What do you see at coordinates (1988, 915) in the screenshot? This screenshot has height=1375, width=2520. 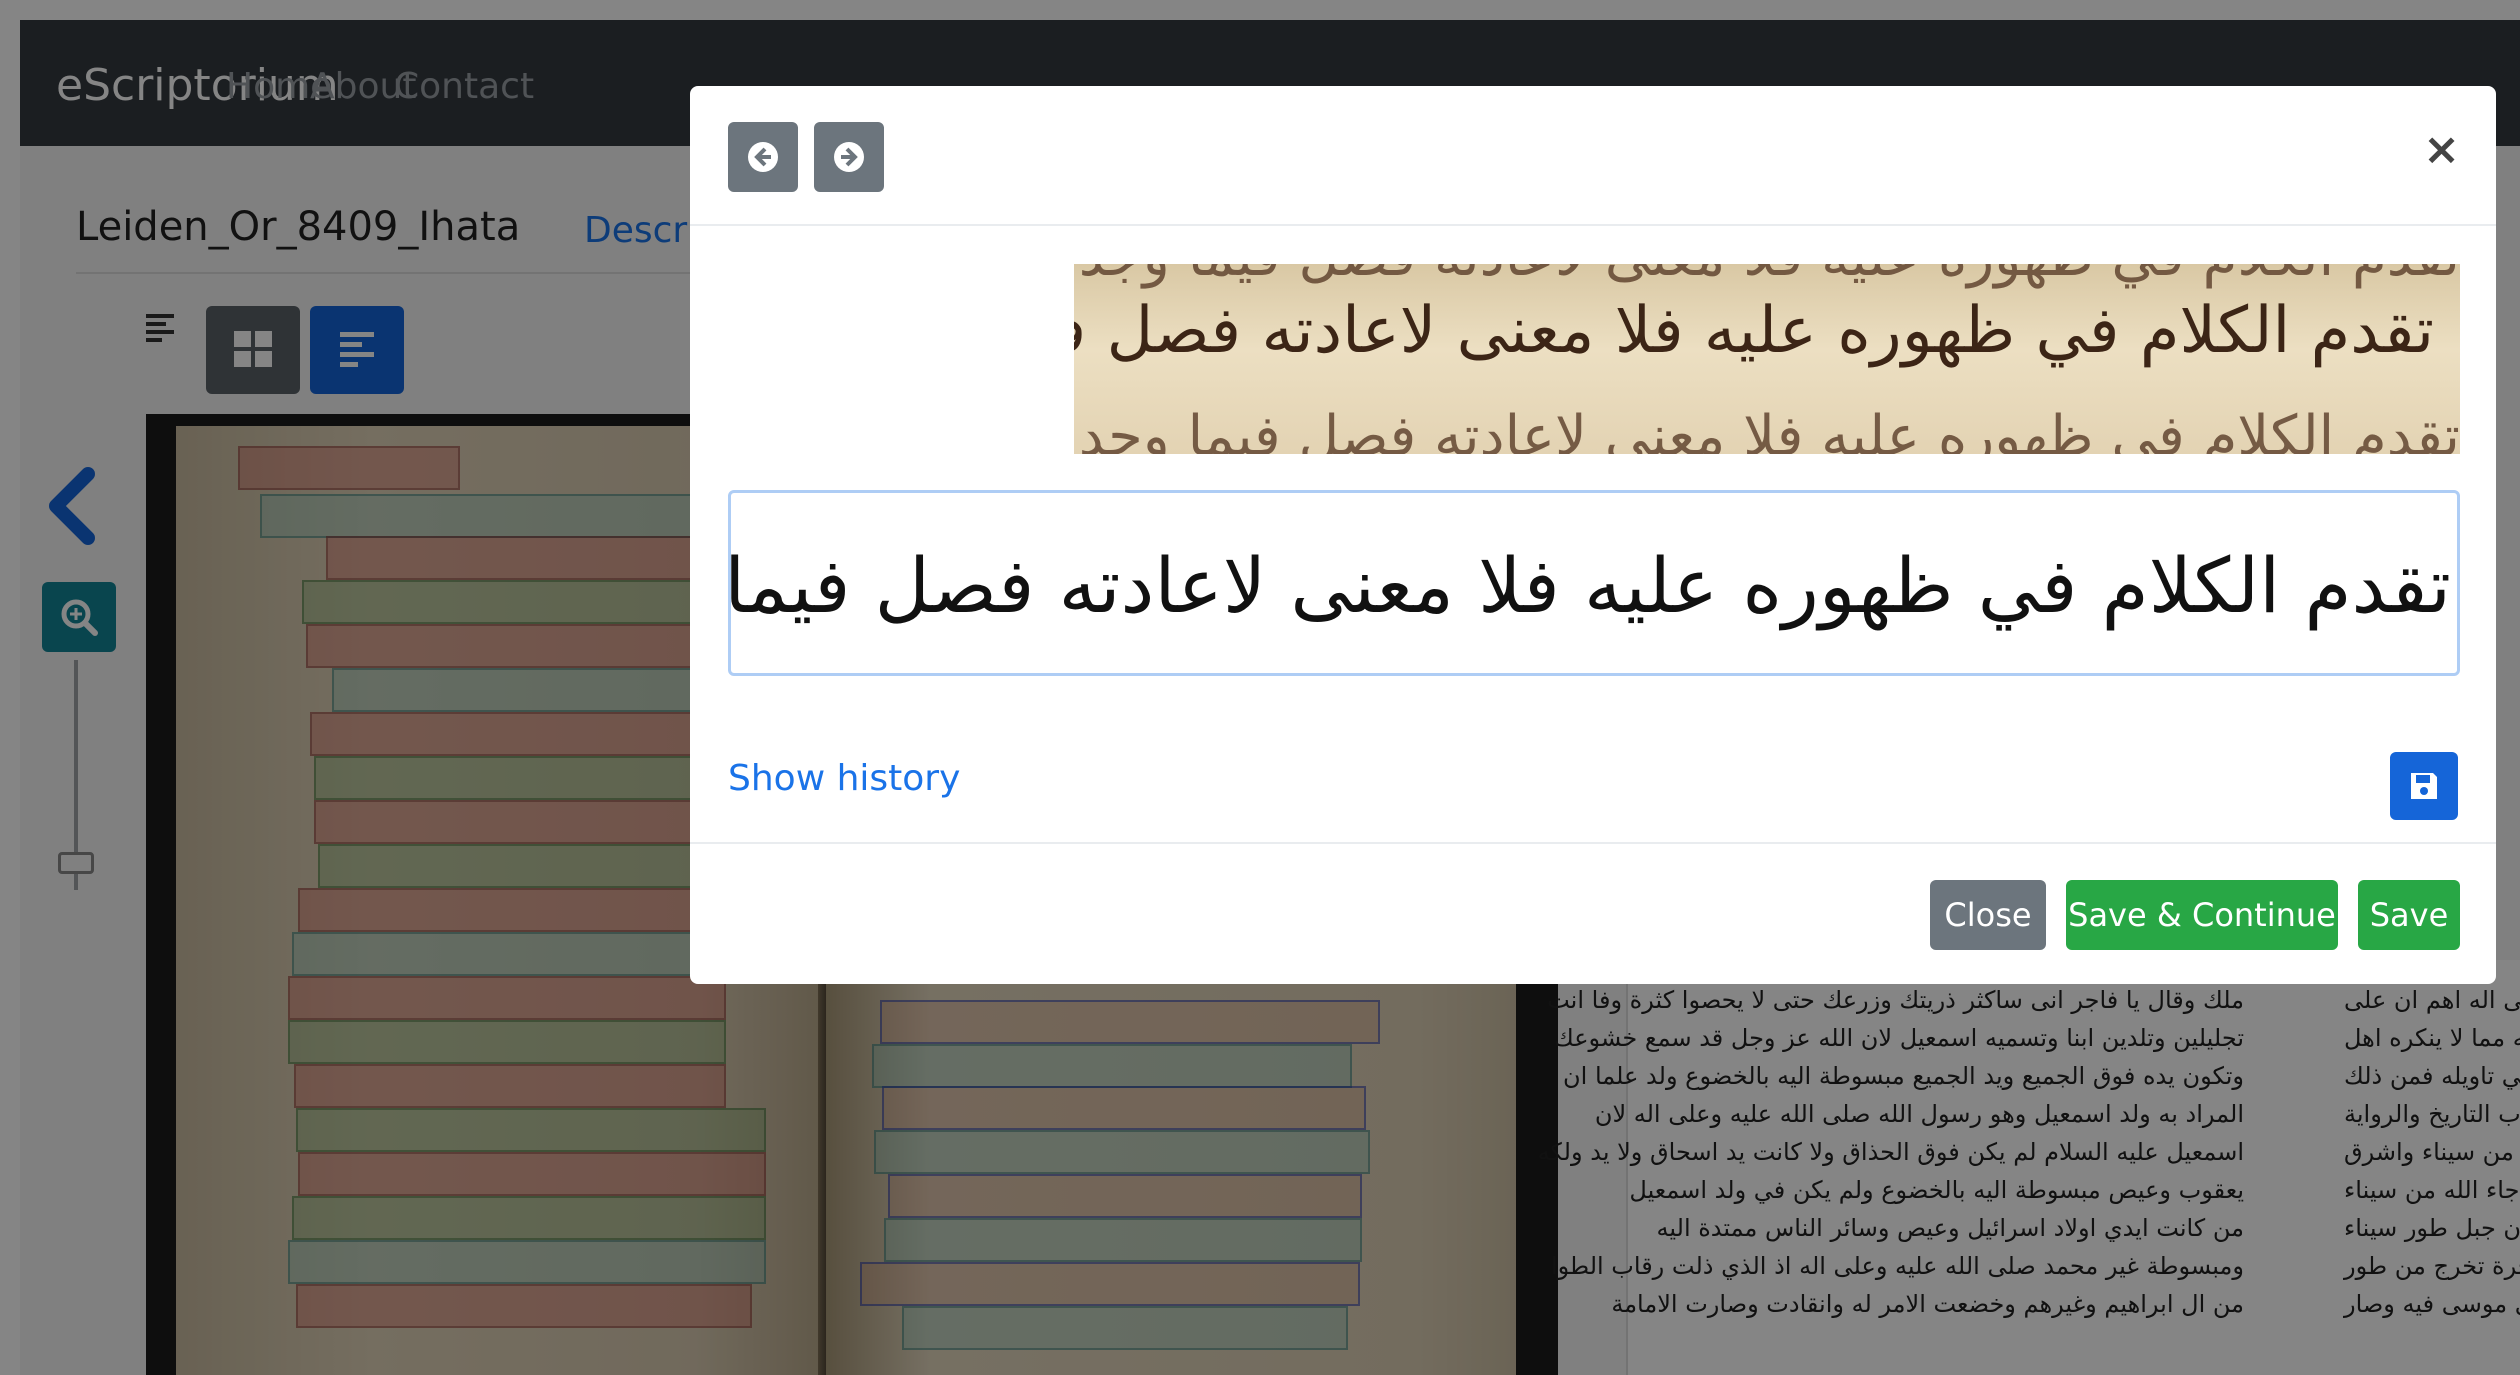 I see `close-button: Close` at bounding box center [1988, 915].